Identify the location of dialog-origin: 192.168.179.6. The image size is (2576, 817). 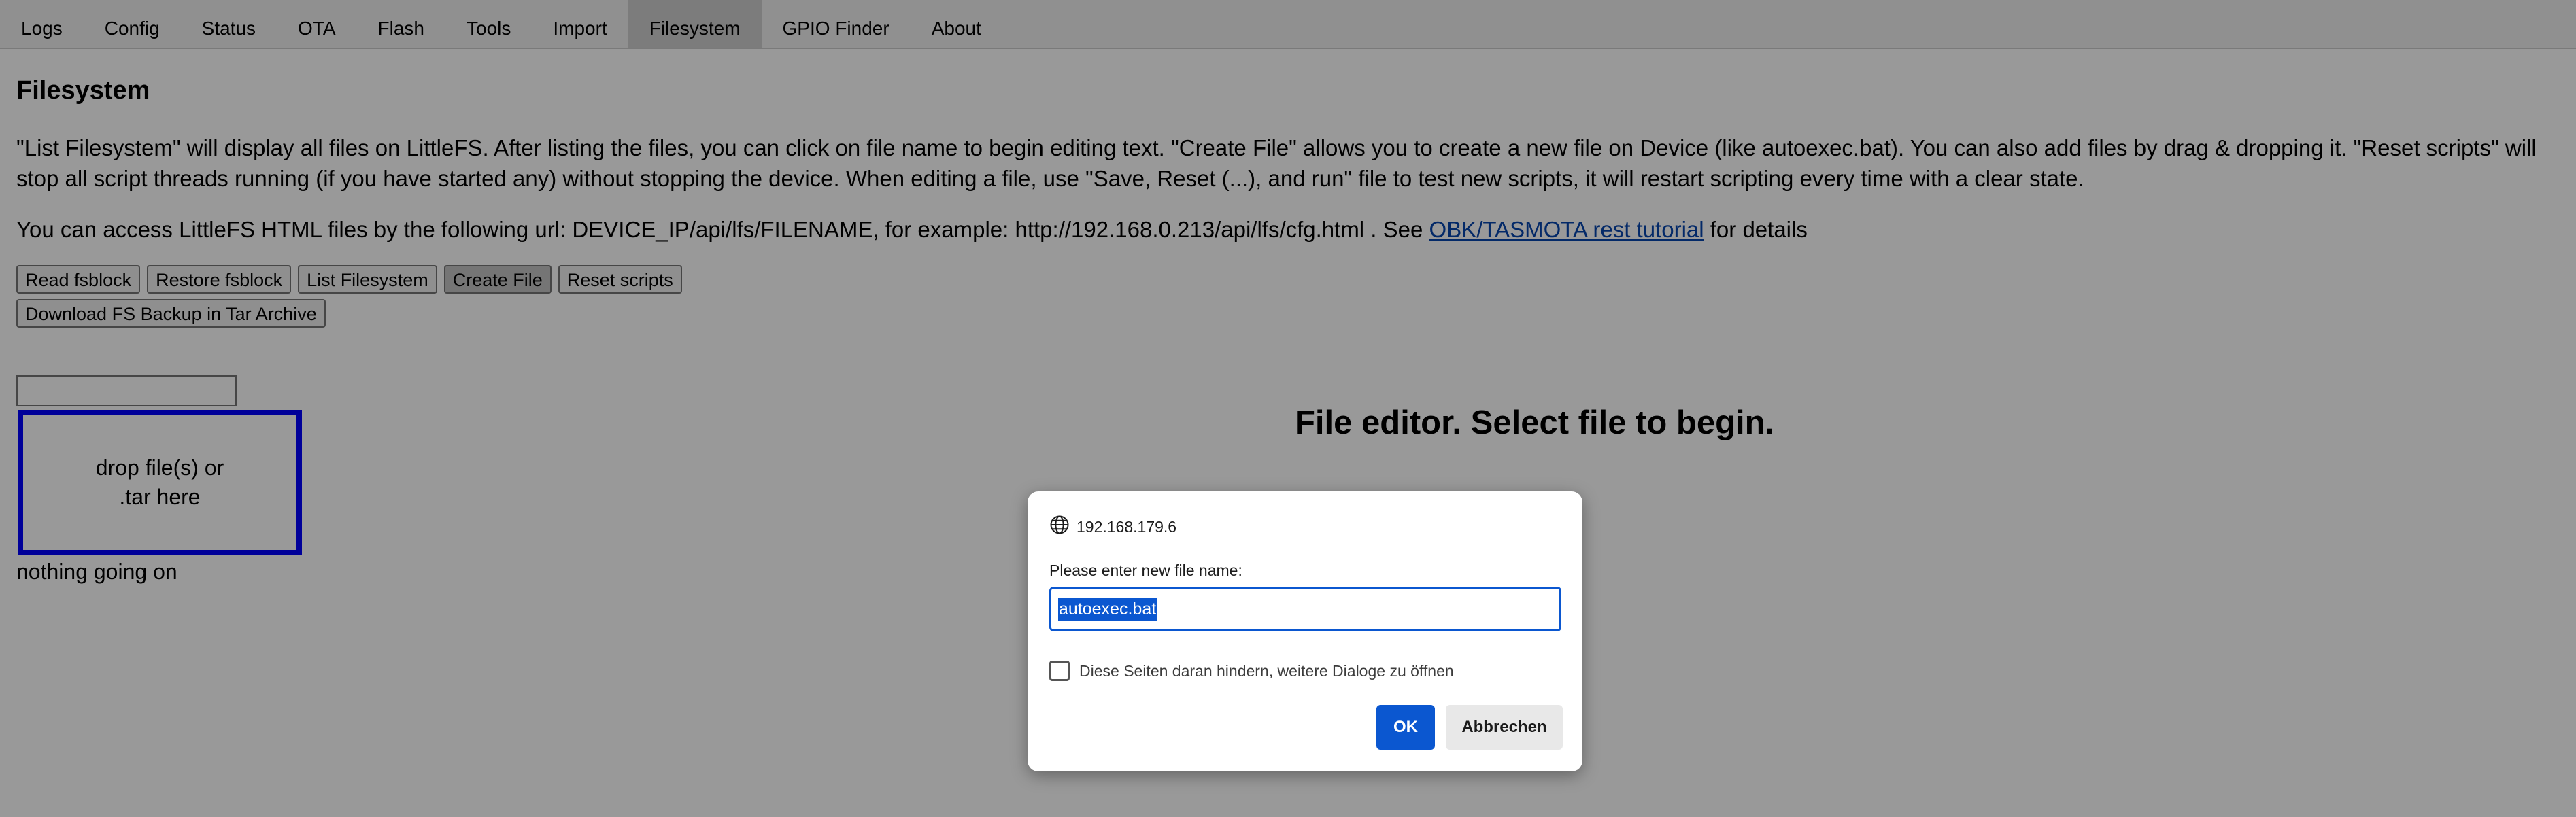
(1112, 527).